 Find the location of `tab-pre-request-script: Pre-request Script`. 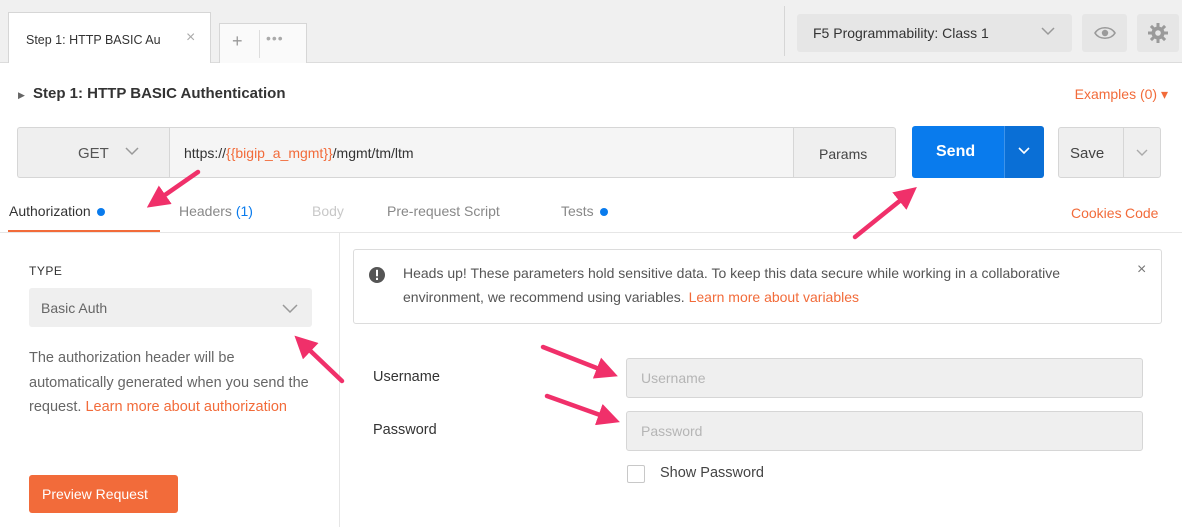

tab-pre-request-script: Pre-request Script is located at coordinates (443, 211).